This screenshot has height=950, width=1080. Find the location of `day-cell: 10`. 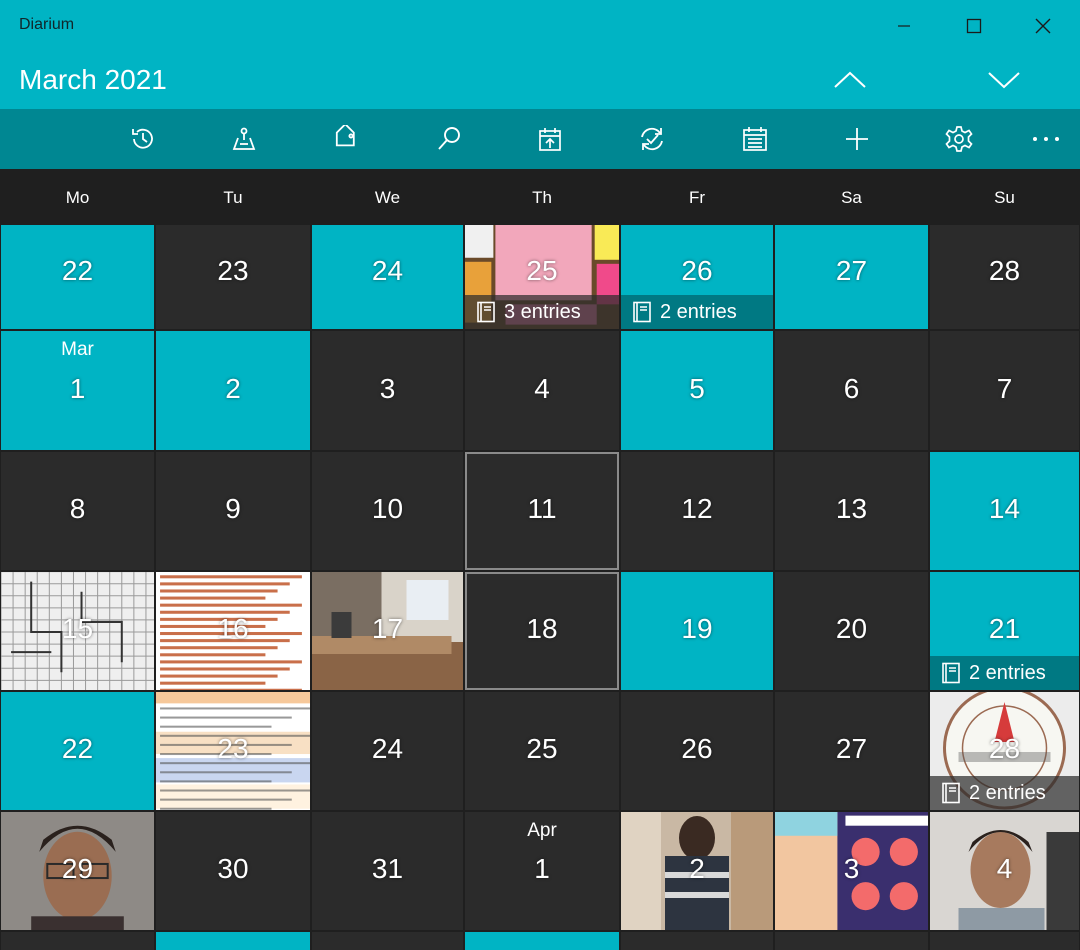

day-cell: 10 is located at coordinates (387, 511).